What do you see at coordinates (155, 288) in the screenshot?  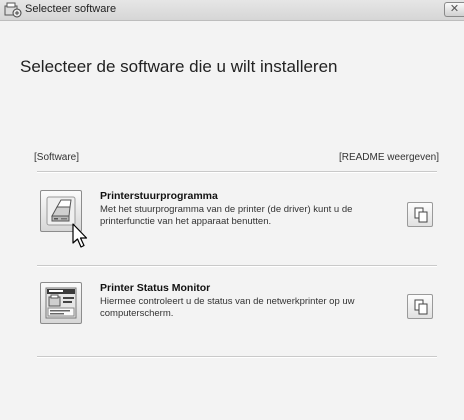 I see `item-title: Printer Status Monitor` at bounding box center [155, 288].